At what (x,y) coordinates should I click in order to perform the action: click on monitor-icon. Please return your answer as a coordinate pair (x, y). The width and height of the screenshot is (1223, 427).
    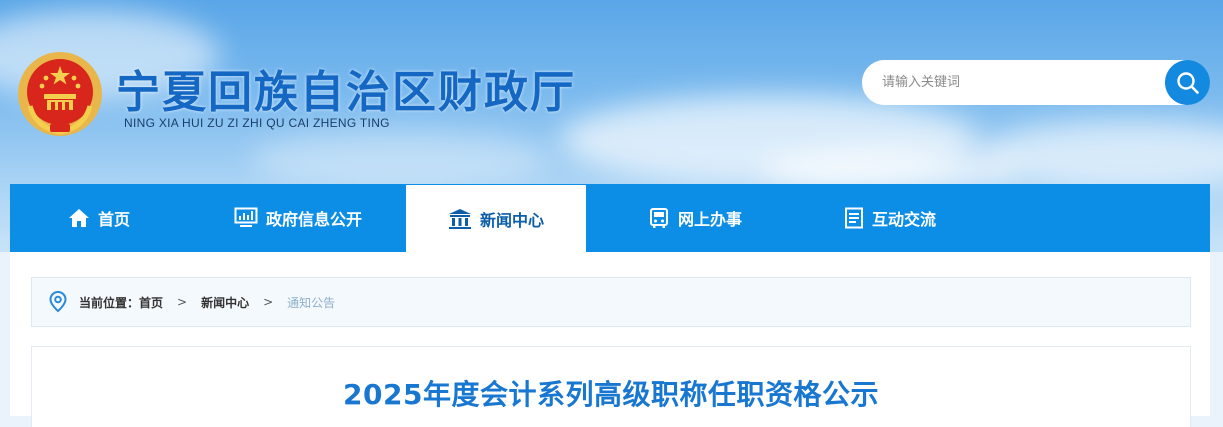
    Looking at the image, I should click on (246, 218).